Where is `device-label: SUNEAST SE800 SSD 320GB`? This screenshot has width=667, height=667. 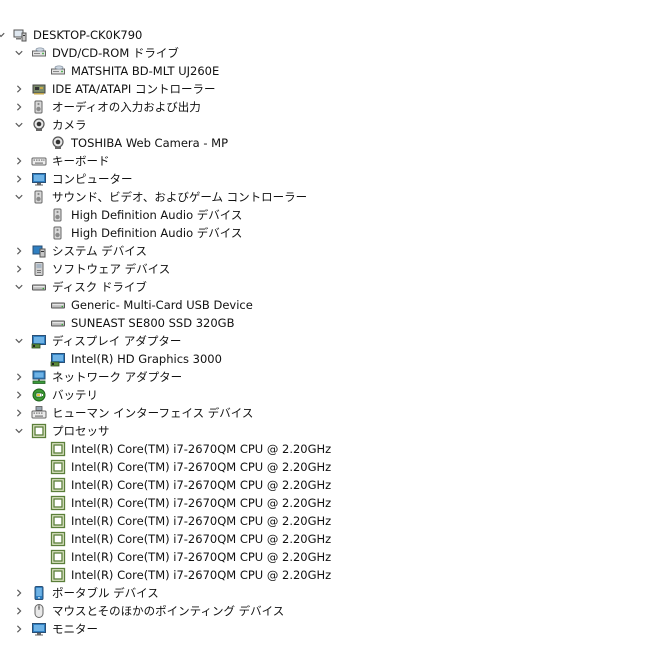
device-label: SUNEAST SE800 SSD 320GB is located at coordinates (153, 323).